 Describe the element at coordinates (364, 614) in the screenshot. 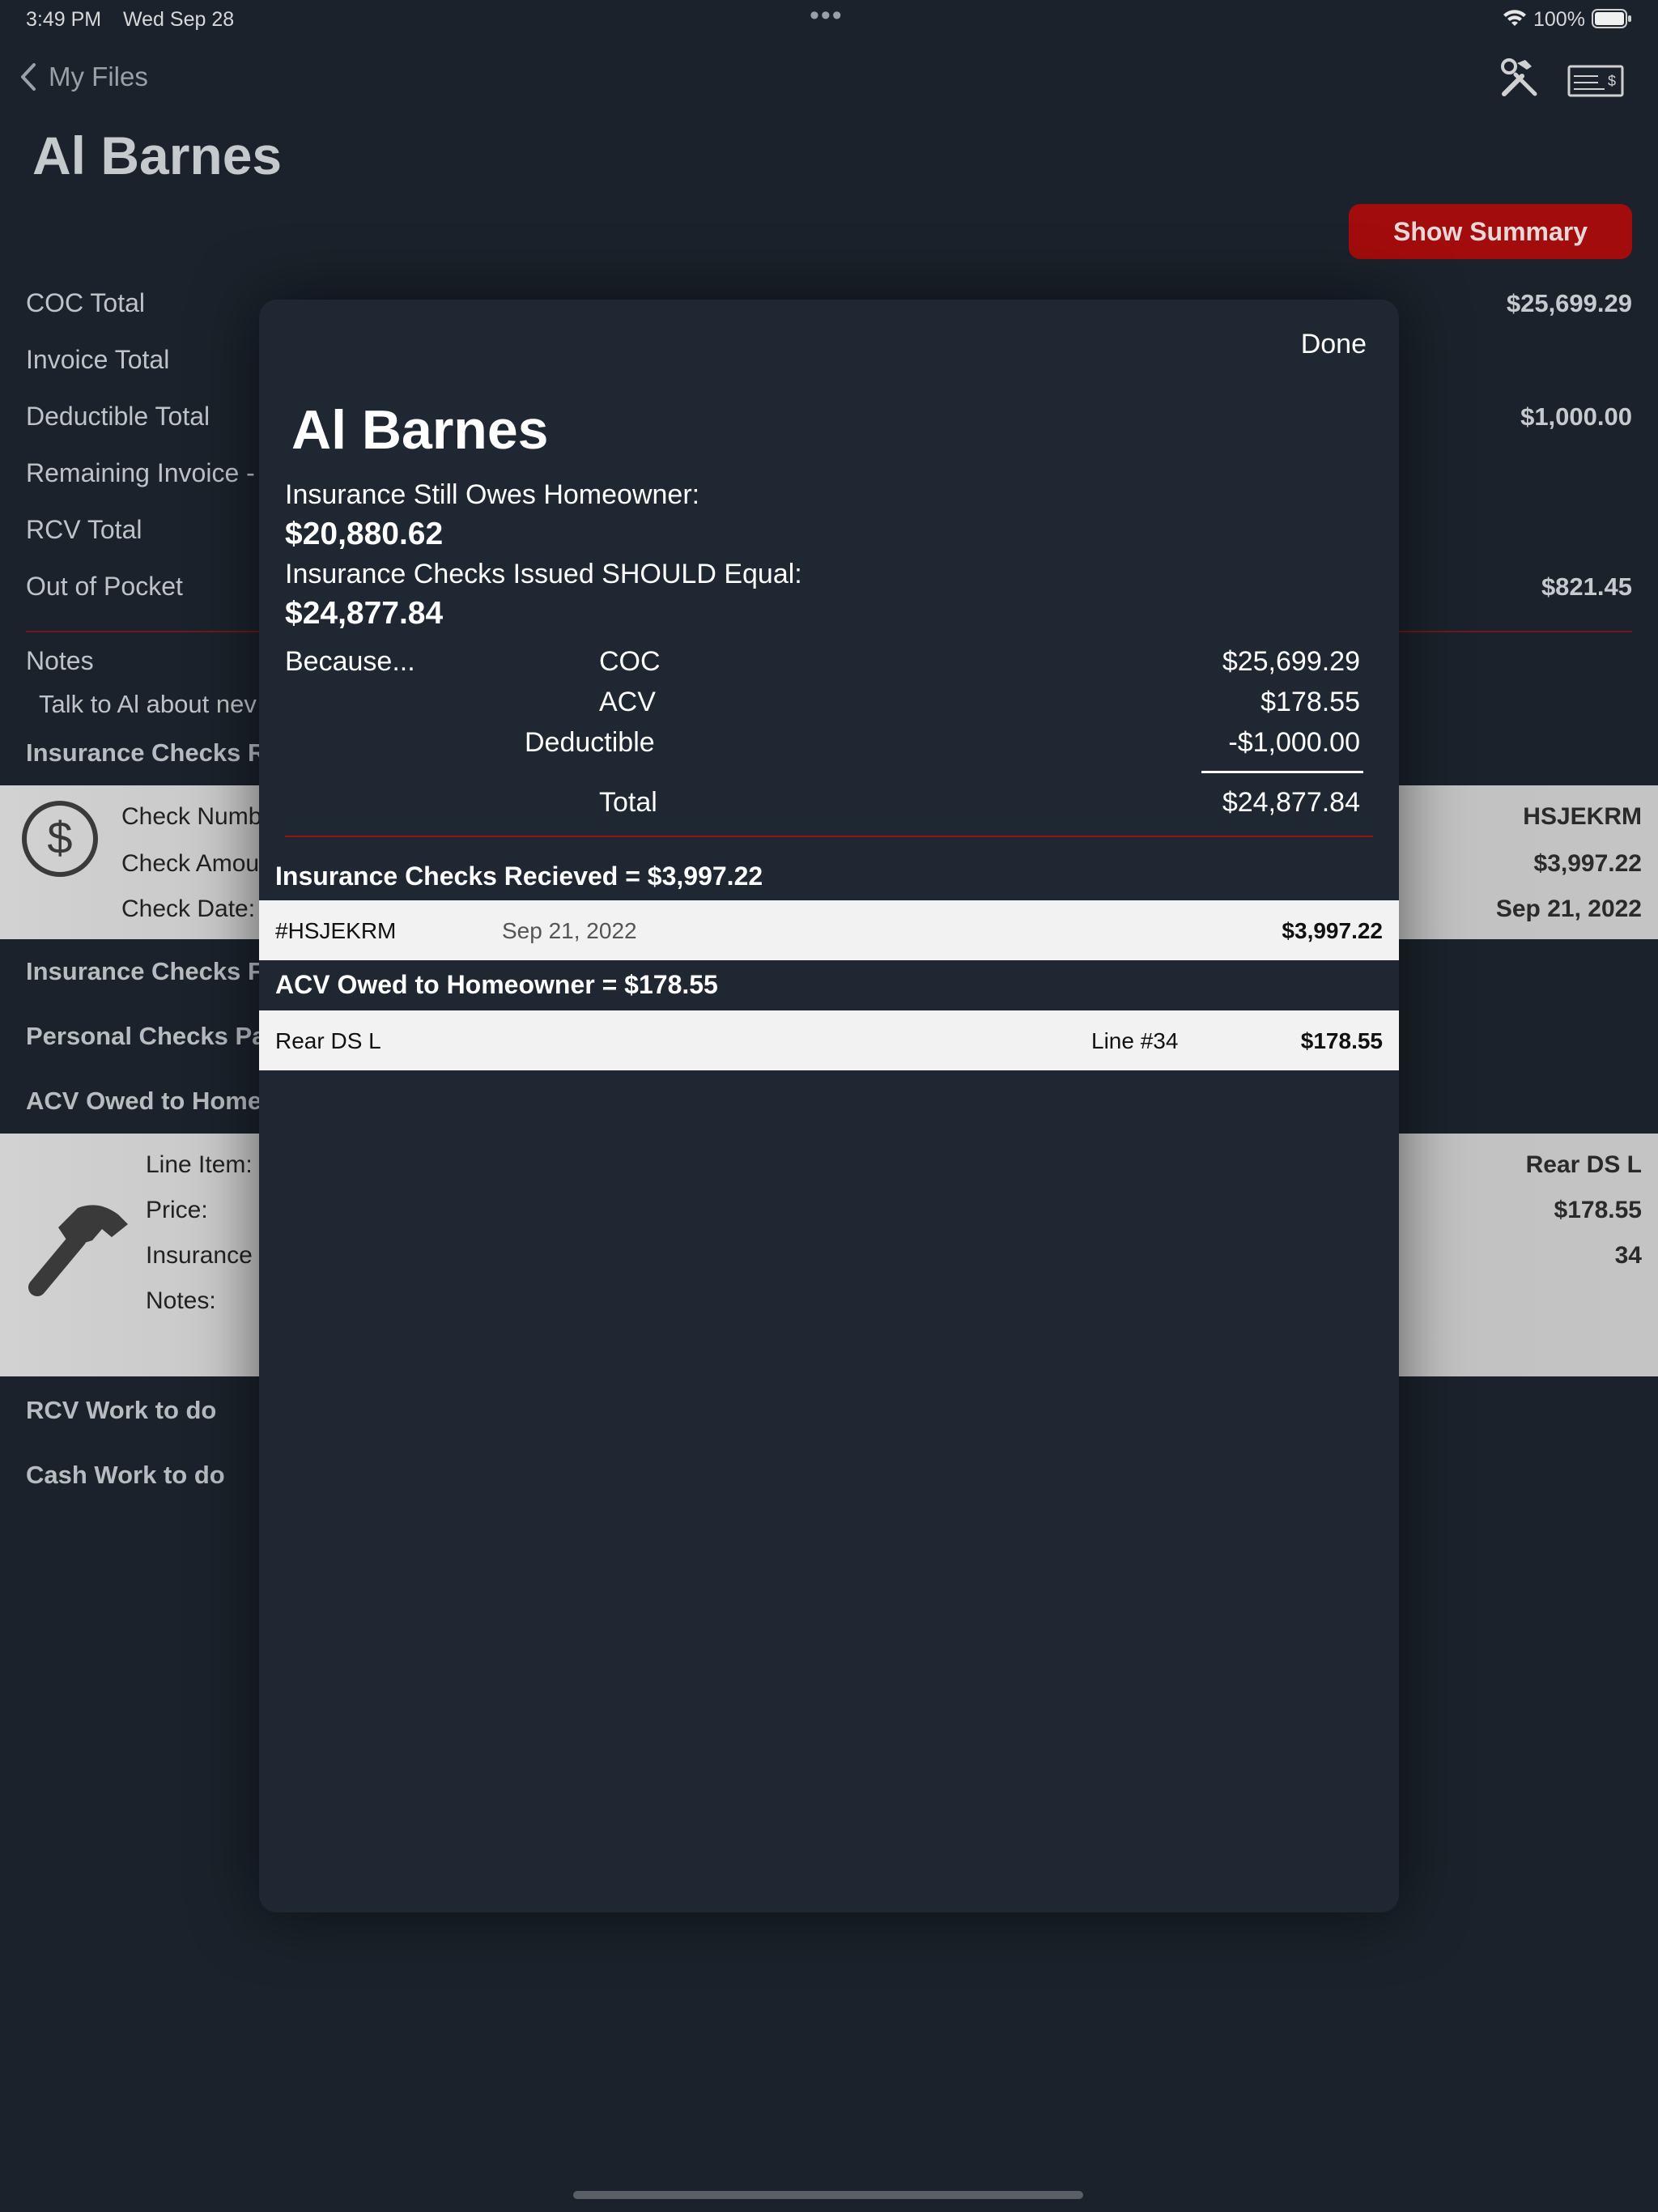

I see `should-equal-value: $24,877.84` at that location.